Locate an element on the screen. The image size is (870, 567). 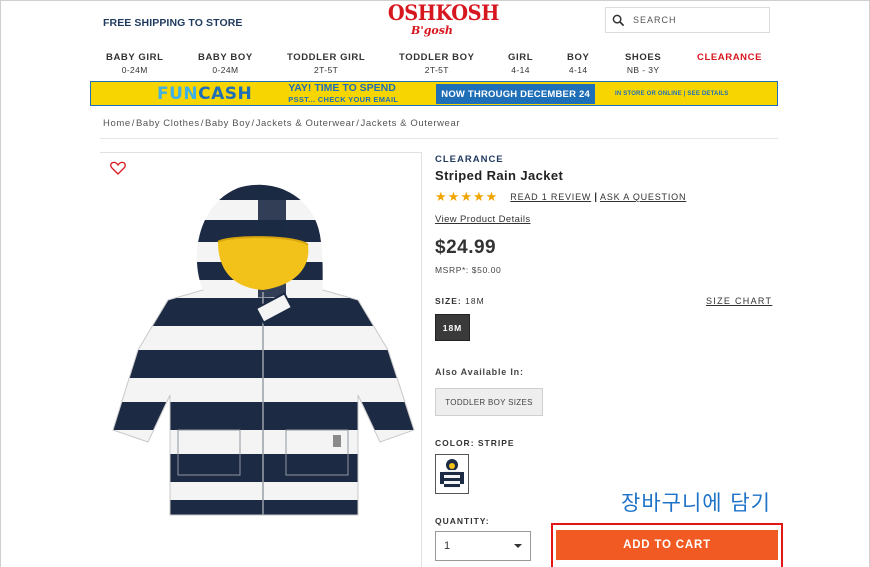
product-price: $24.99 is located at coordinates (466, 247).